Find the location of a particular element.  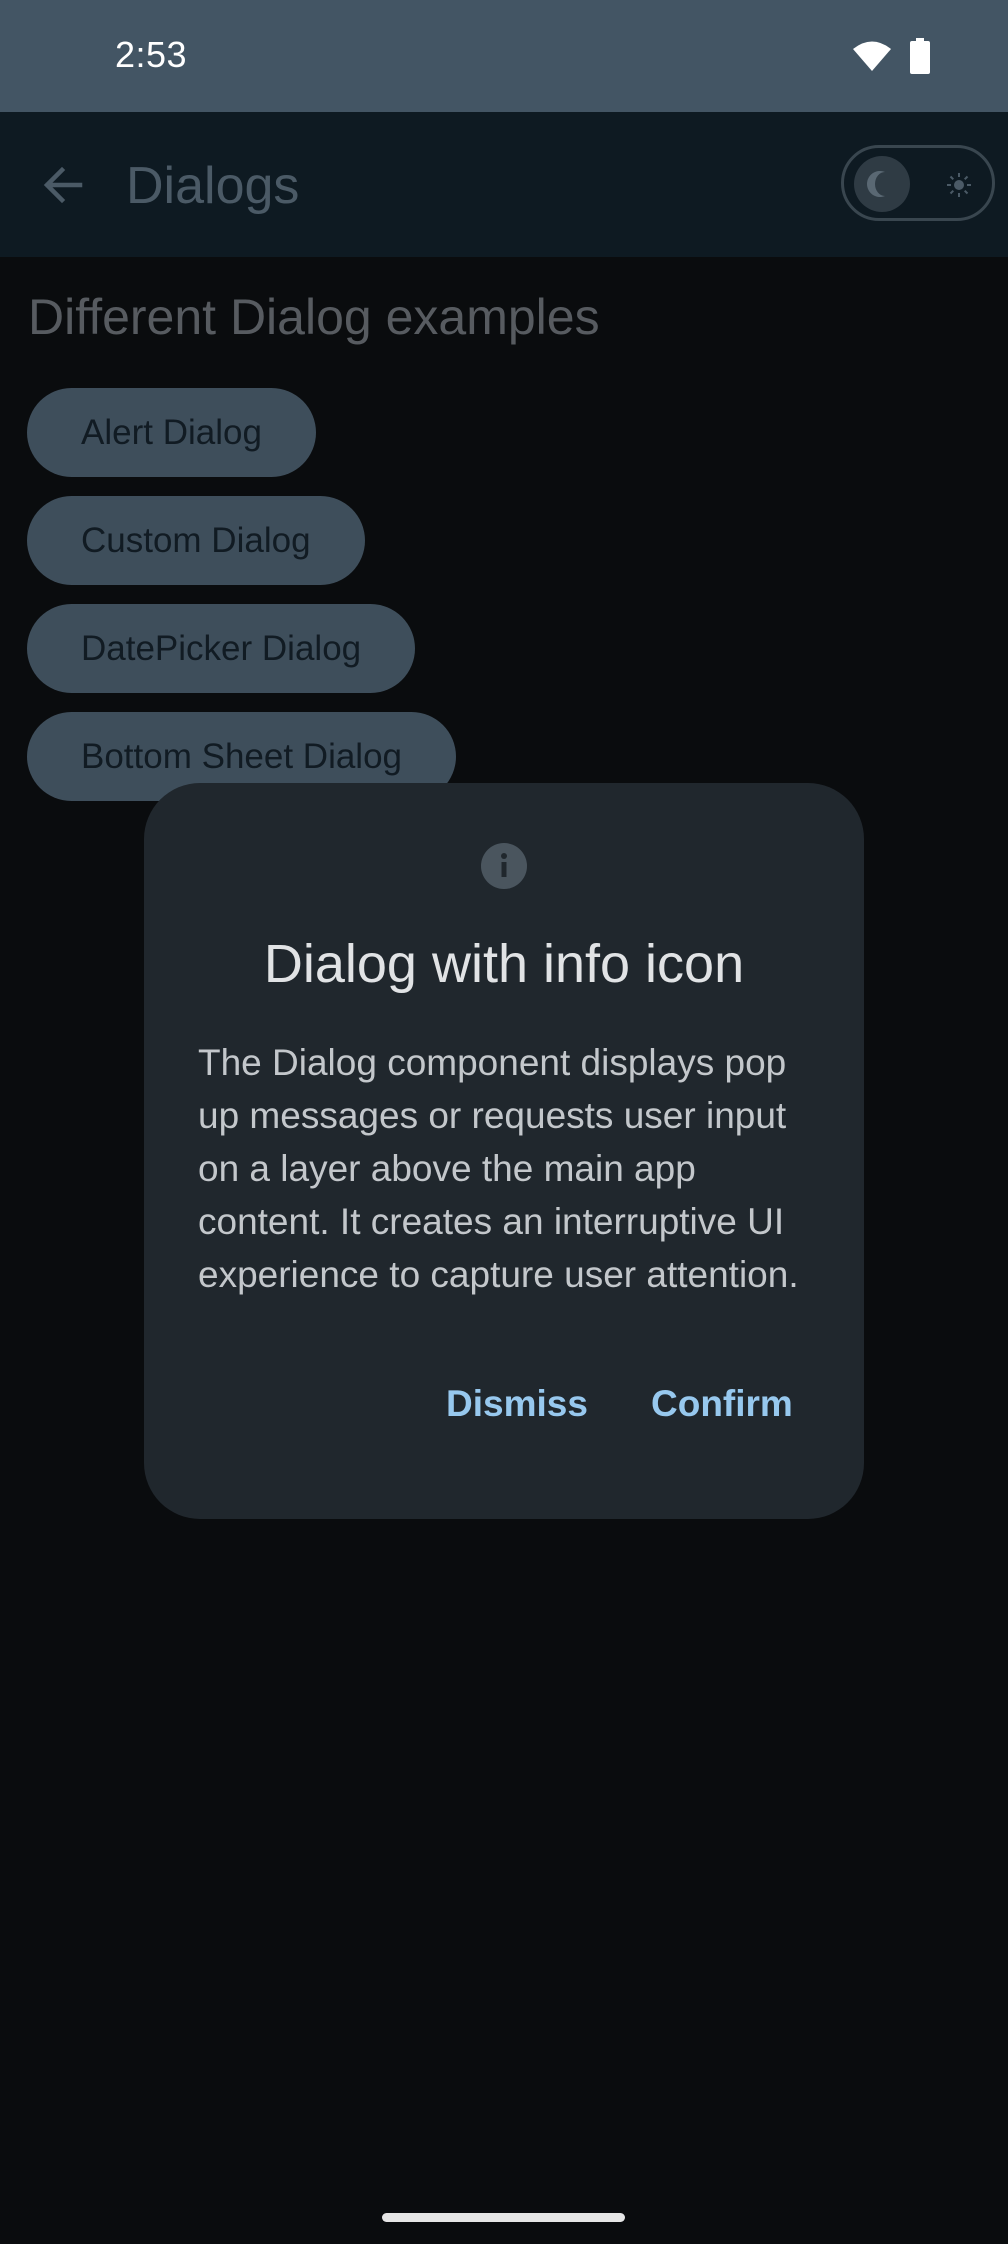

sun-icon is located at coordinates (959, 185).